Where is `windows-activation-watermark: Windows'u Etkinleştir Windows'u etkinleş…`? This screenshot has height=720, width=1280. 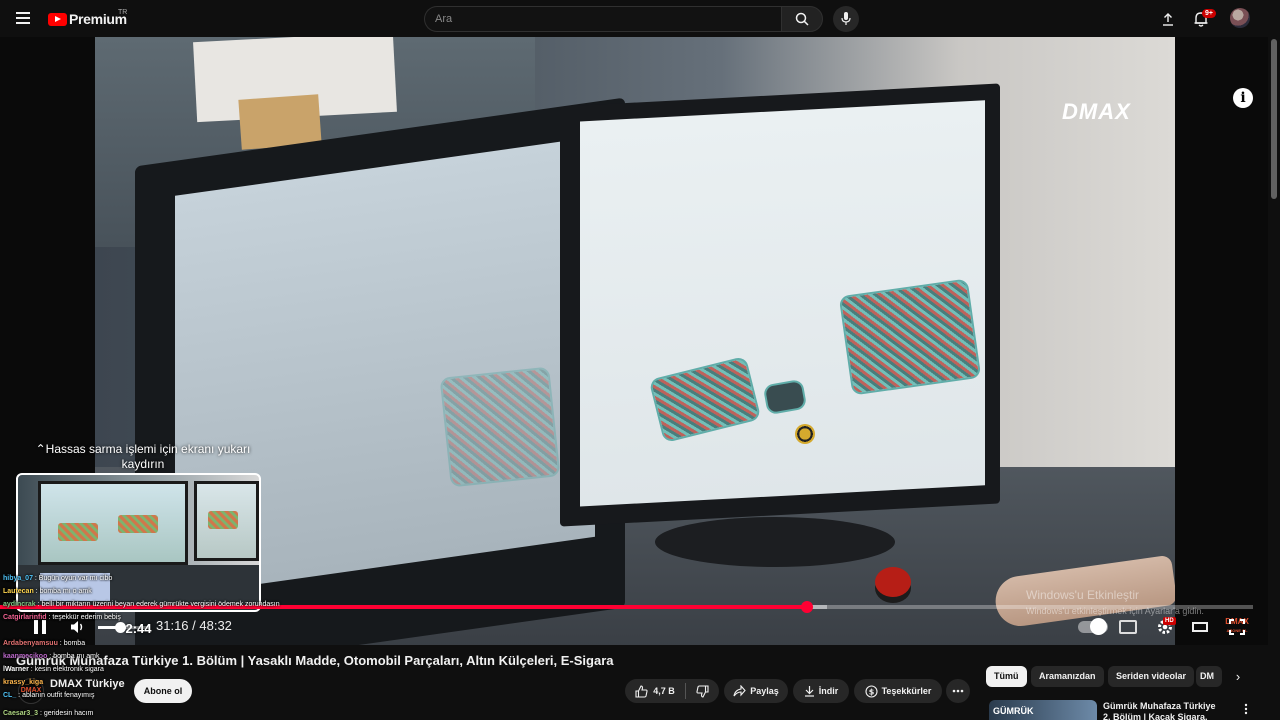 windows-activation-watermark: Windows'u Etkinleştir Windows'u etkinleş… is located at coordinates (1115, 603).